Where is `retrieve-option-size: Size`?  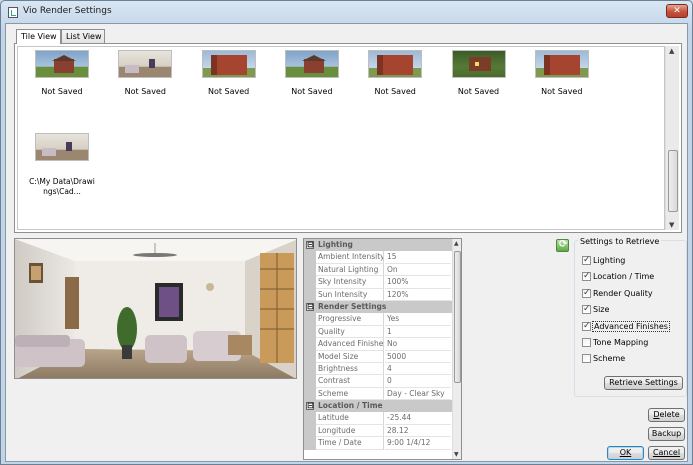
retrieve-option-size: Size is located at coordinates (595, 310).